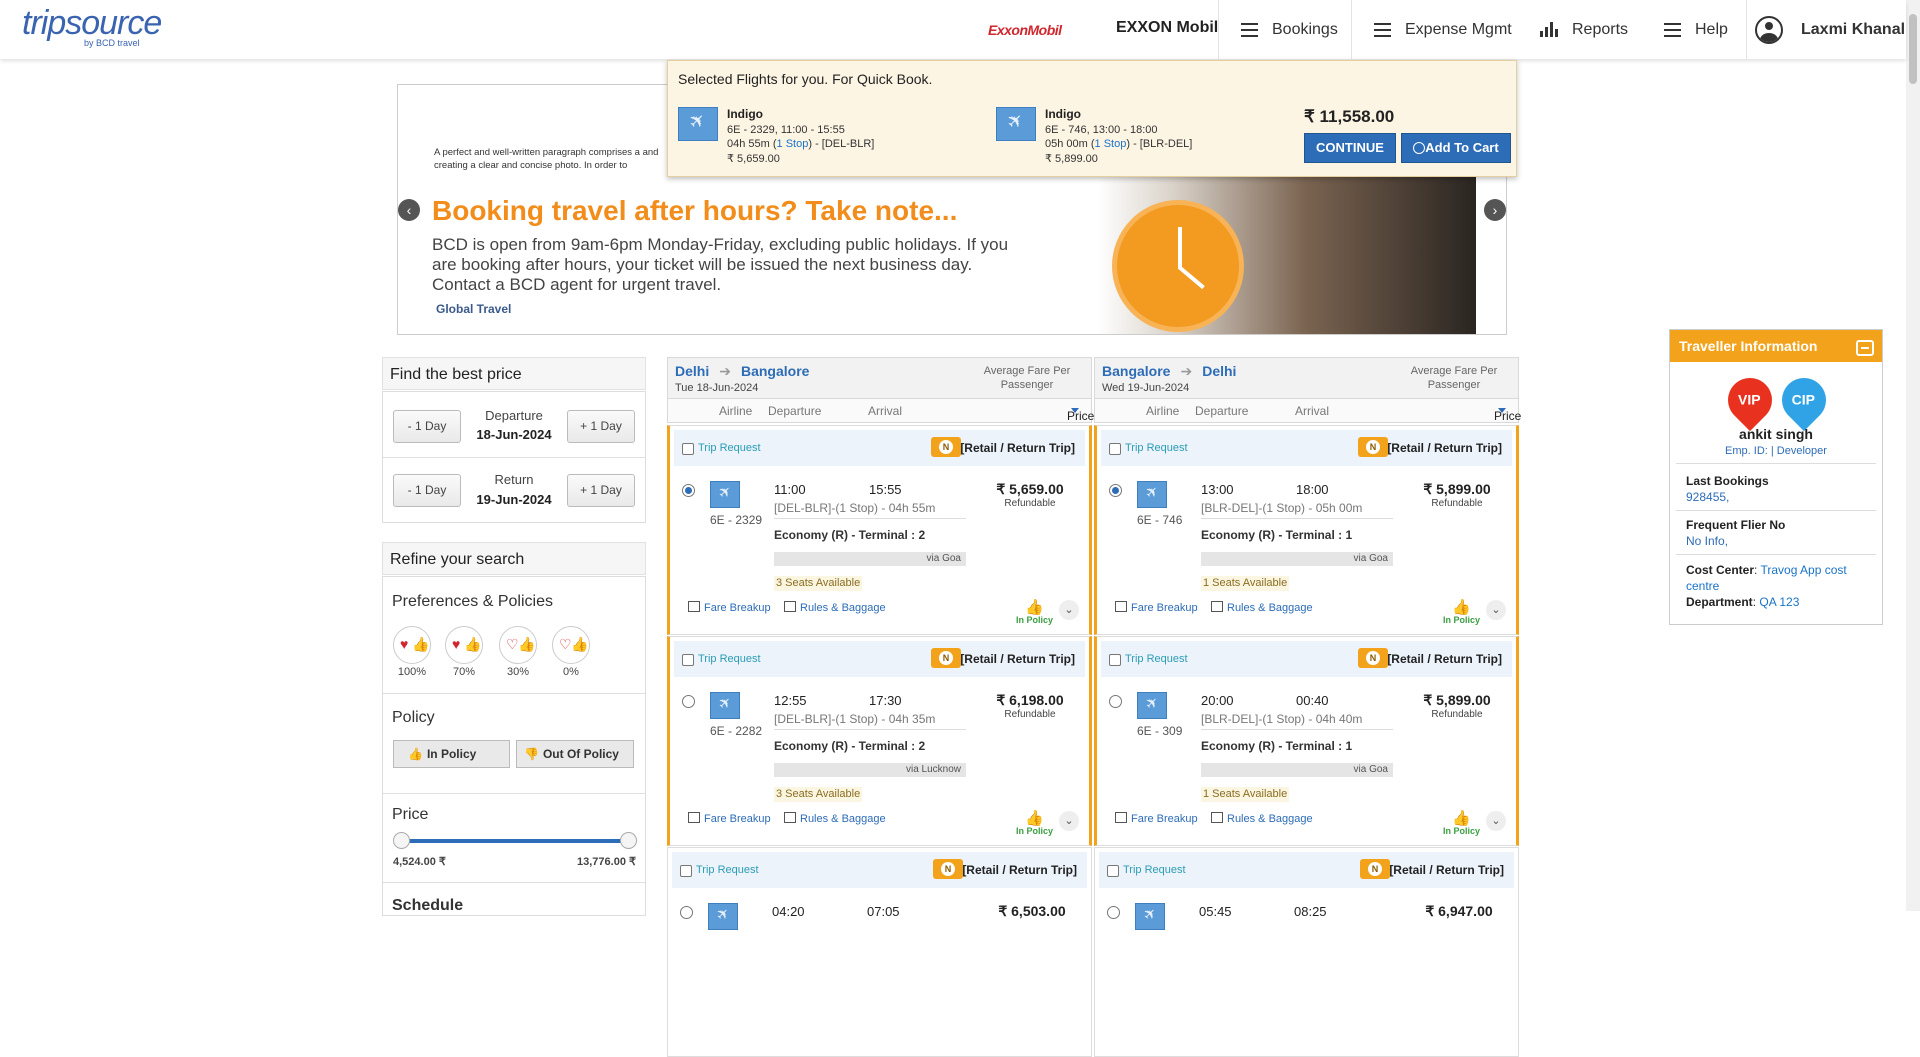 Image resolution: width=1920 pixels, height=1057 pixels. What do you see at coordinates (1312, 700) in the screenshot?
I see `arrival-time: 00:40` at bounding box center [1312, 700].